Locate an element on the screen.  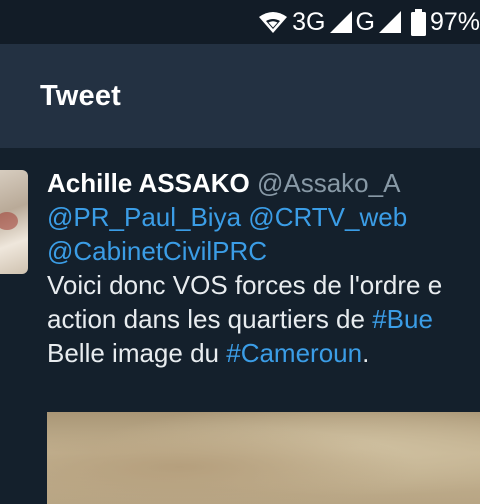
hashtag-link: #Cameroun is located at coordinates (294, 353).